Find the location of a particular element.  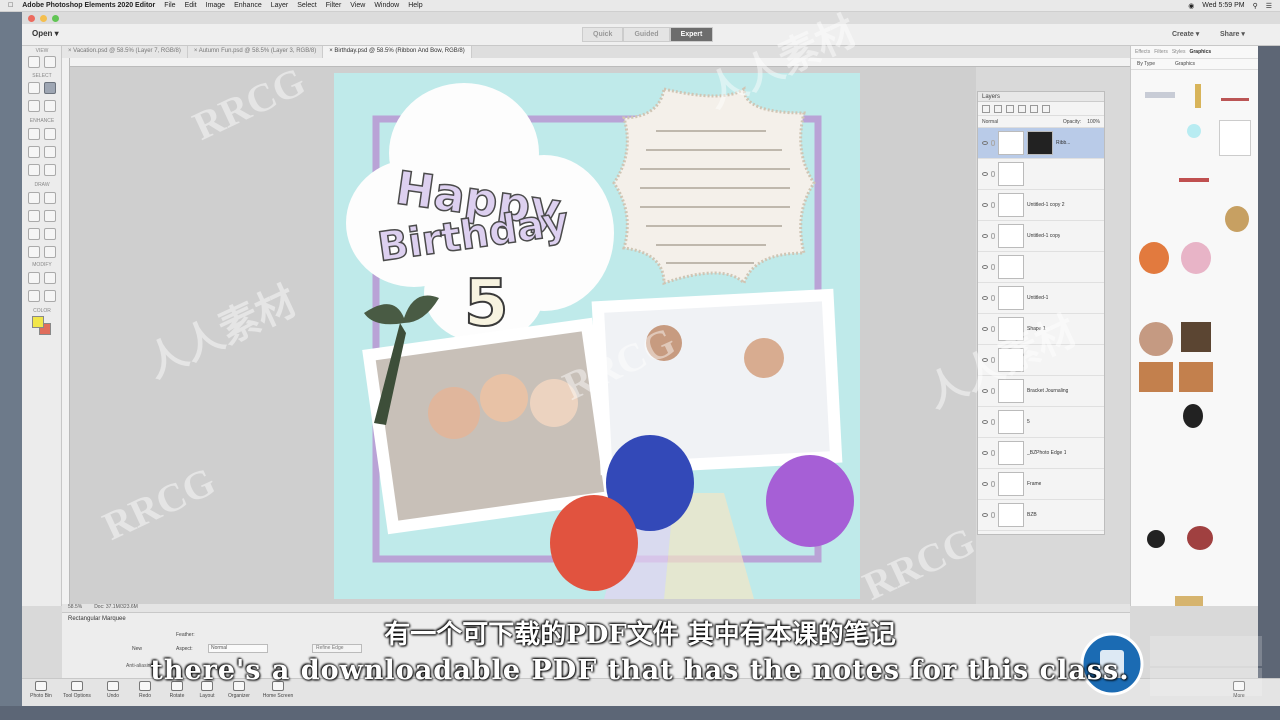

graphic-black-ball-icon is located at coordinates (1156, 539).